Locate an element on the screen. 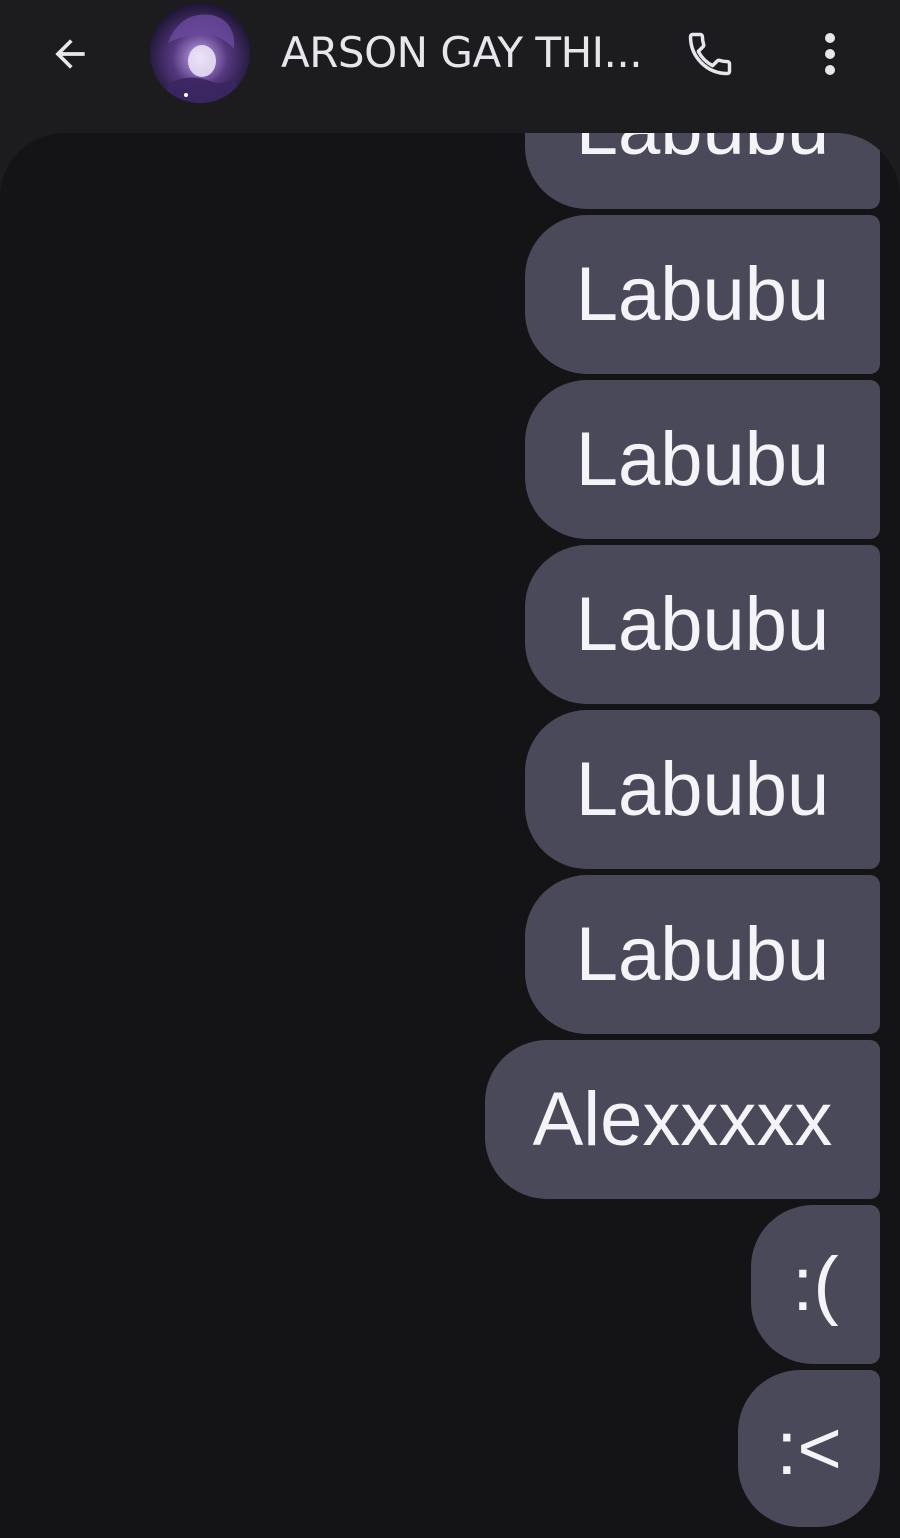 The height and width of the screenshot is (1538, 900). call-button is located at coordinates (710, 54).